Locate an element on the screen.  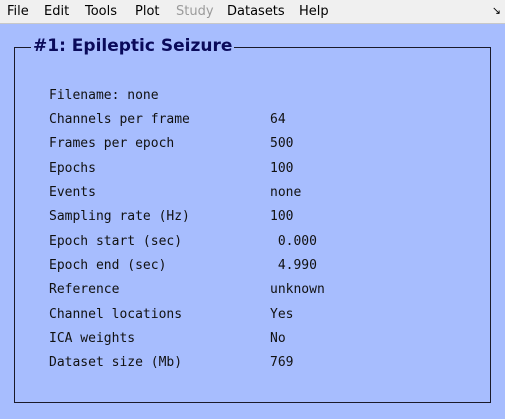
info-label: Epoch end (sec) is located at coordinates (108, 265).